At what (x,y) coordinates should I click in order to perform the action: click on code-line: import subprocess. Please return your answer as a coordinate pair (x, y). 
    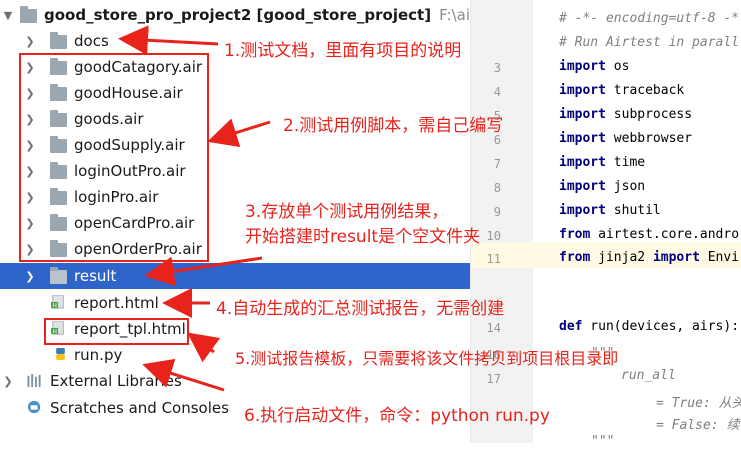
    Looking at the image, I should click on (626, 114).